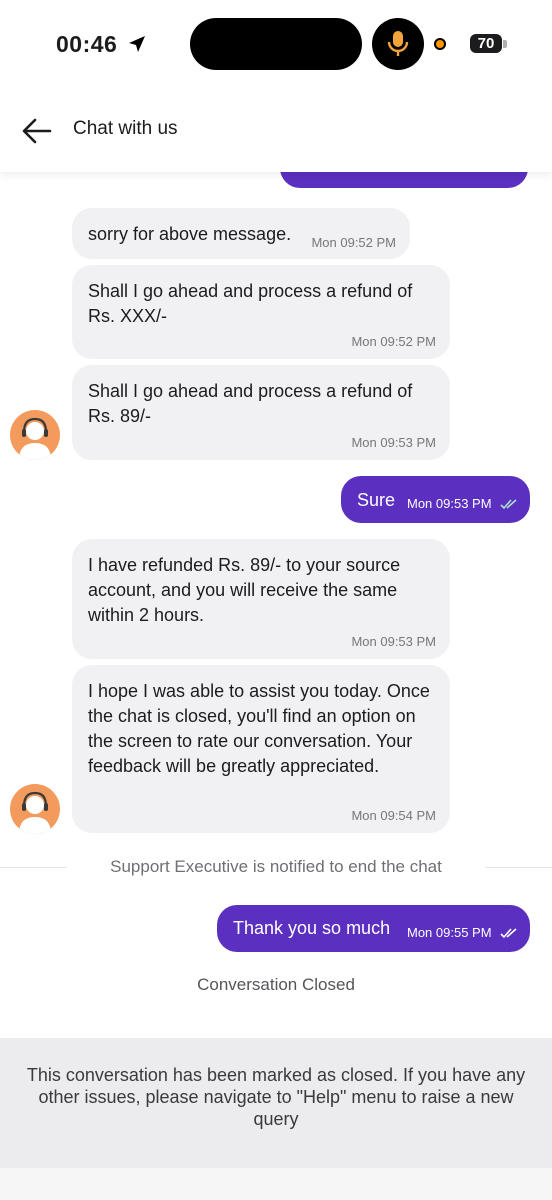  Describe the element at coordinates (190, 234) in the screenshot. I see `message-text: sorry for above message.` at that location.